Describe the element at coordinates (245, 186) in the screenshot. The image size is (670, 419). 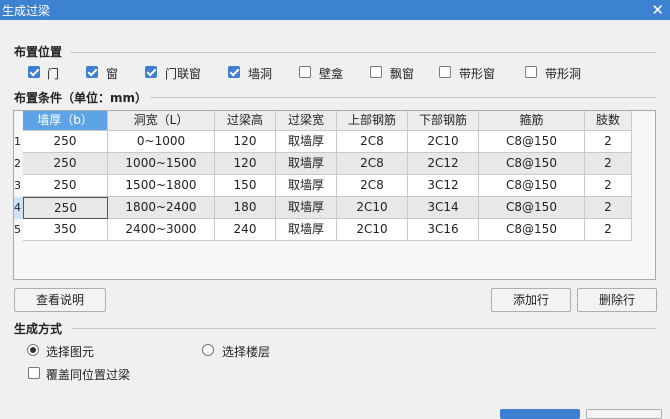
I see `table-cell: 150` at that location.